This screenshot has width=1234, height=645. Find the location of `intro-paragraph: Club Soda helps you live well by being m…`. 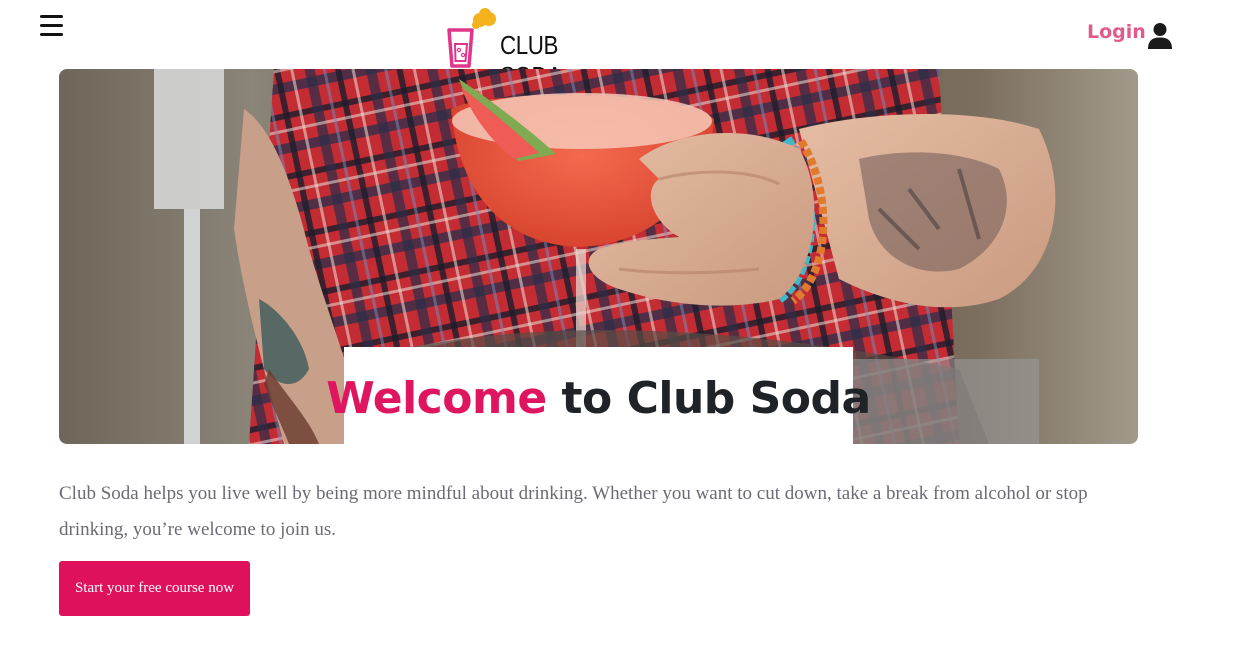

intro-paragraph: Club Soda helps you live well by being m… is located at coordinates (573, 511).